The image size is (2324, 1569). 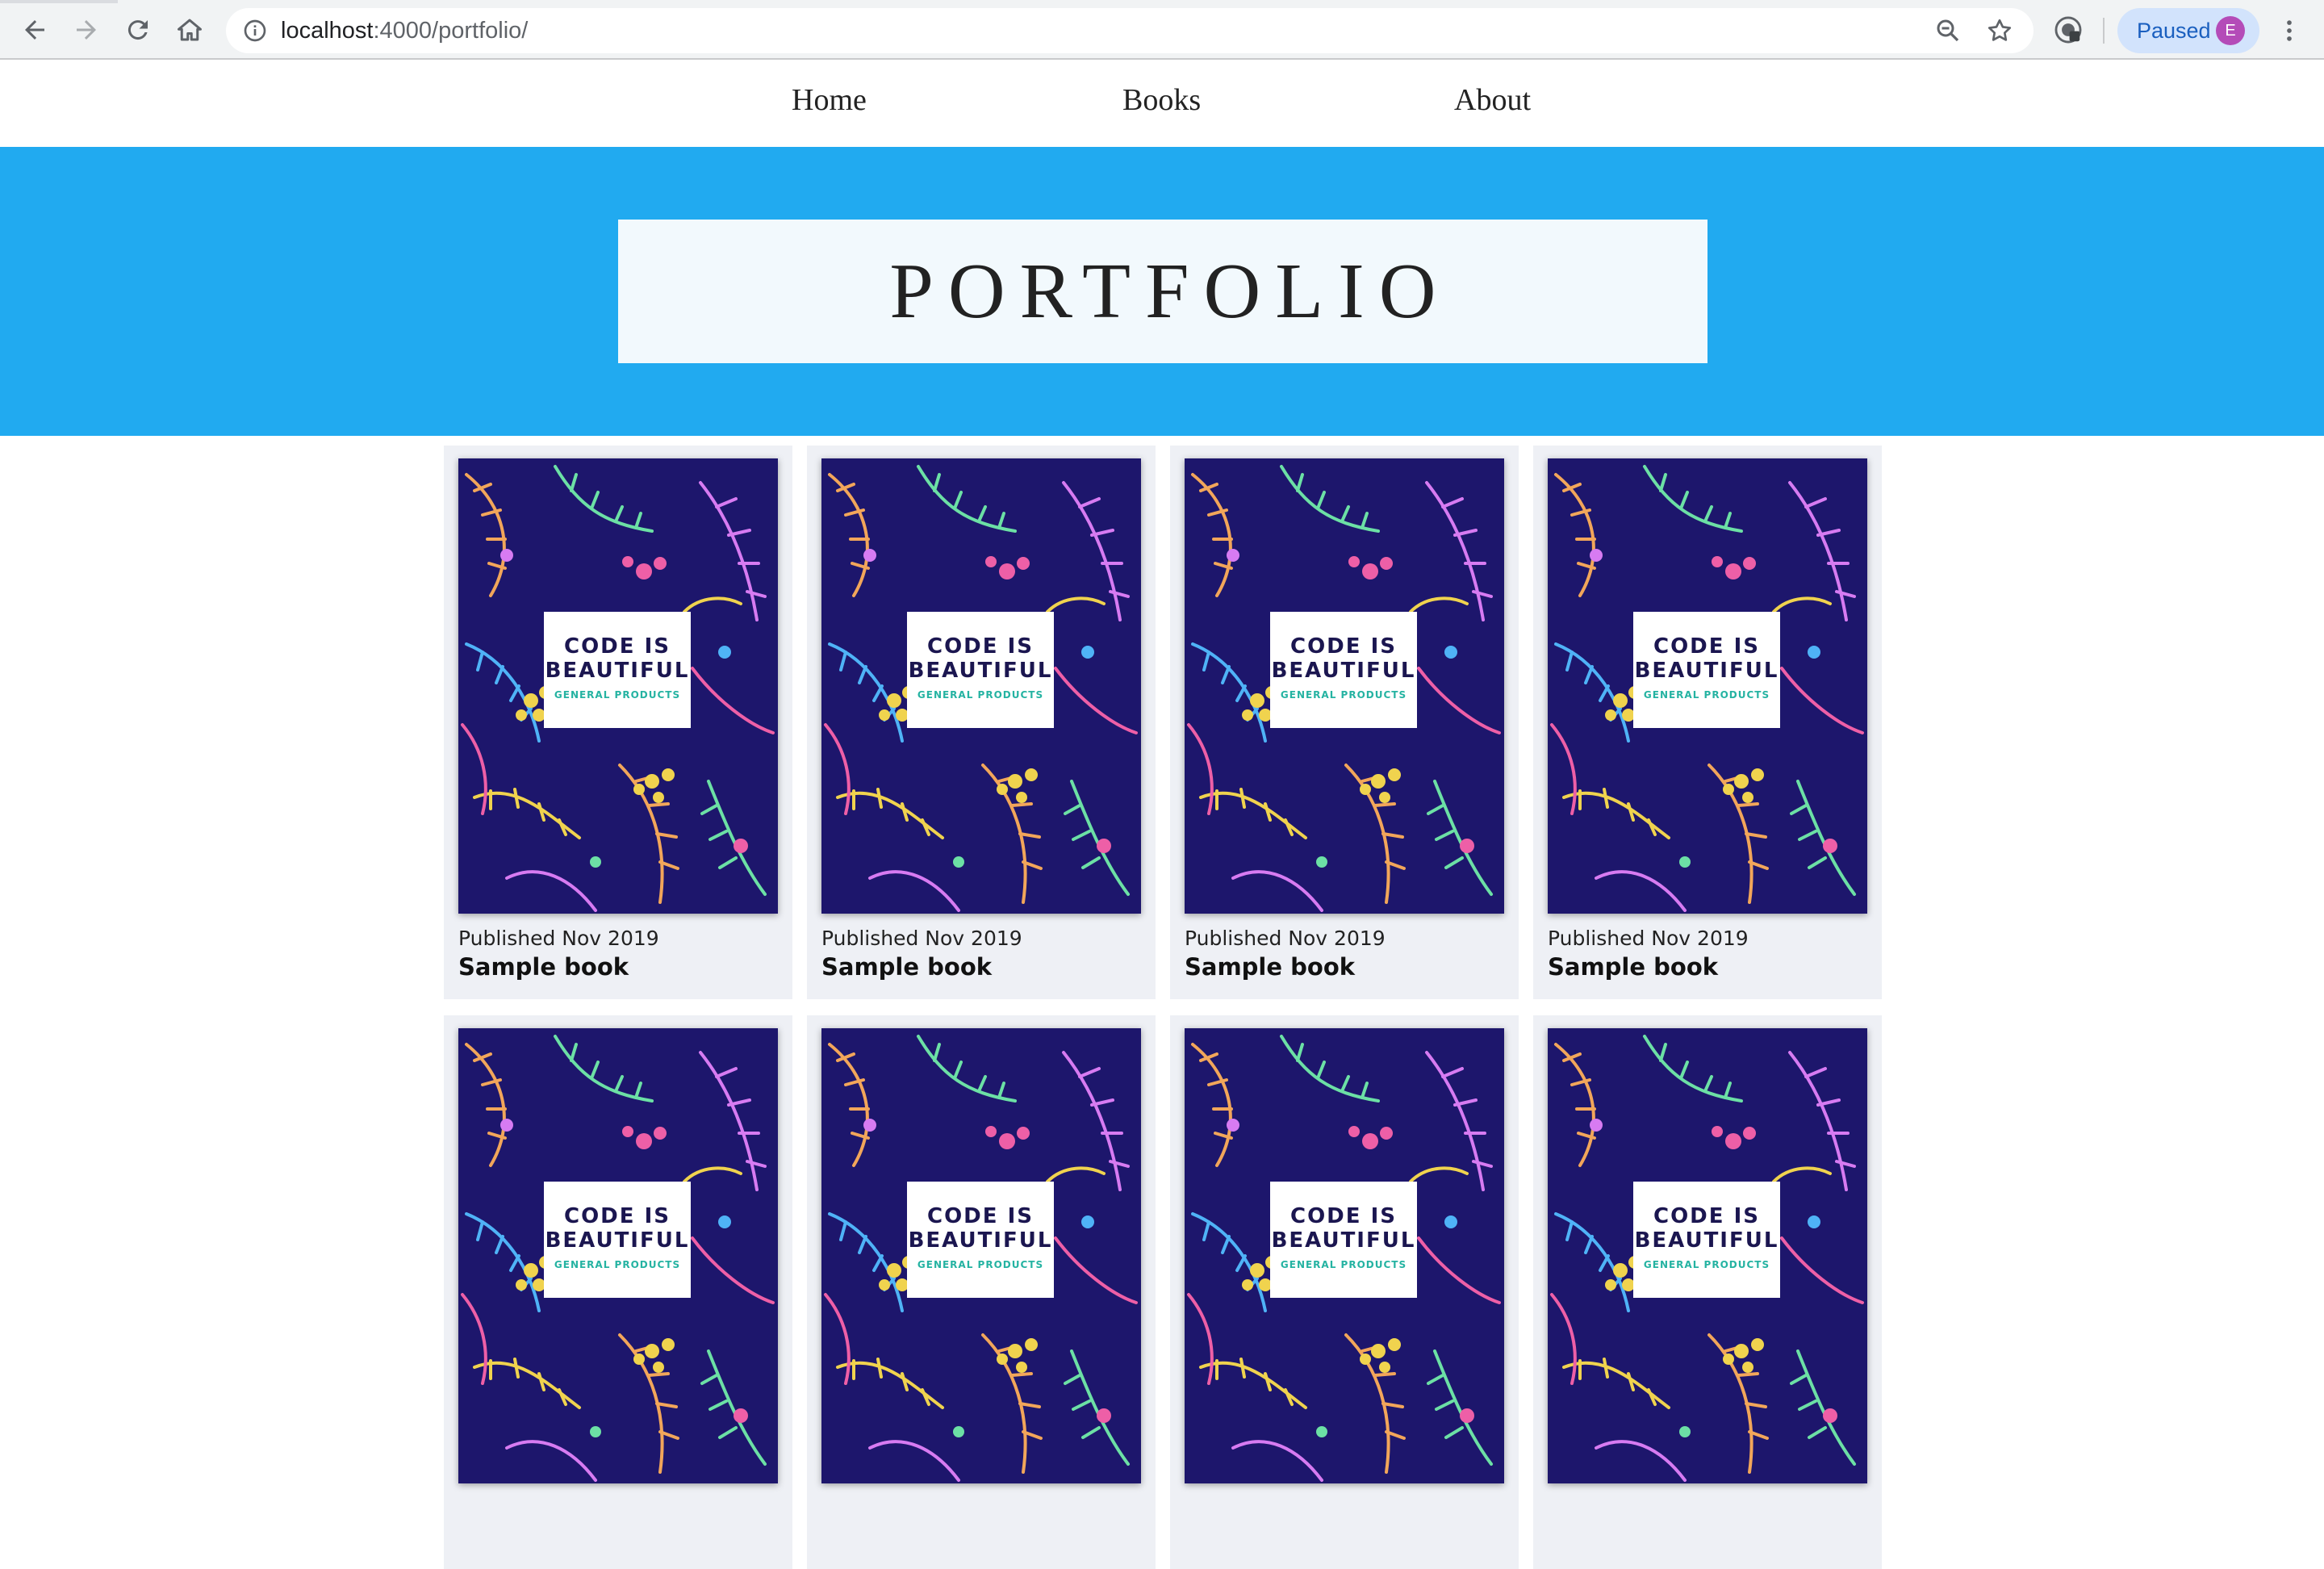 I want to click on nav-link-home: Home, so click(x=829, y=100).